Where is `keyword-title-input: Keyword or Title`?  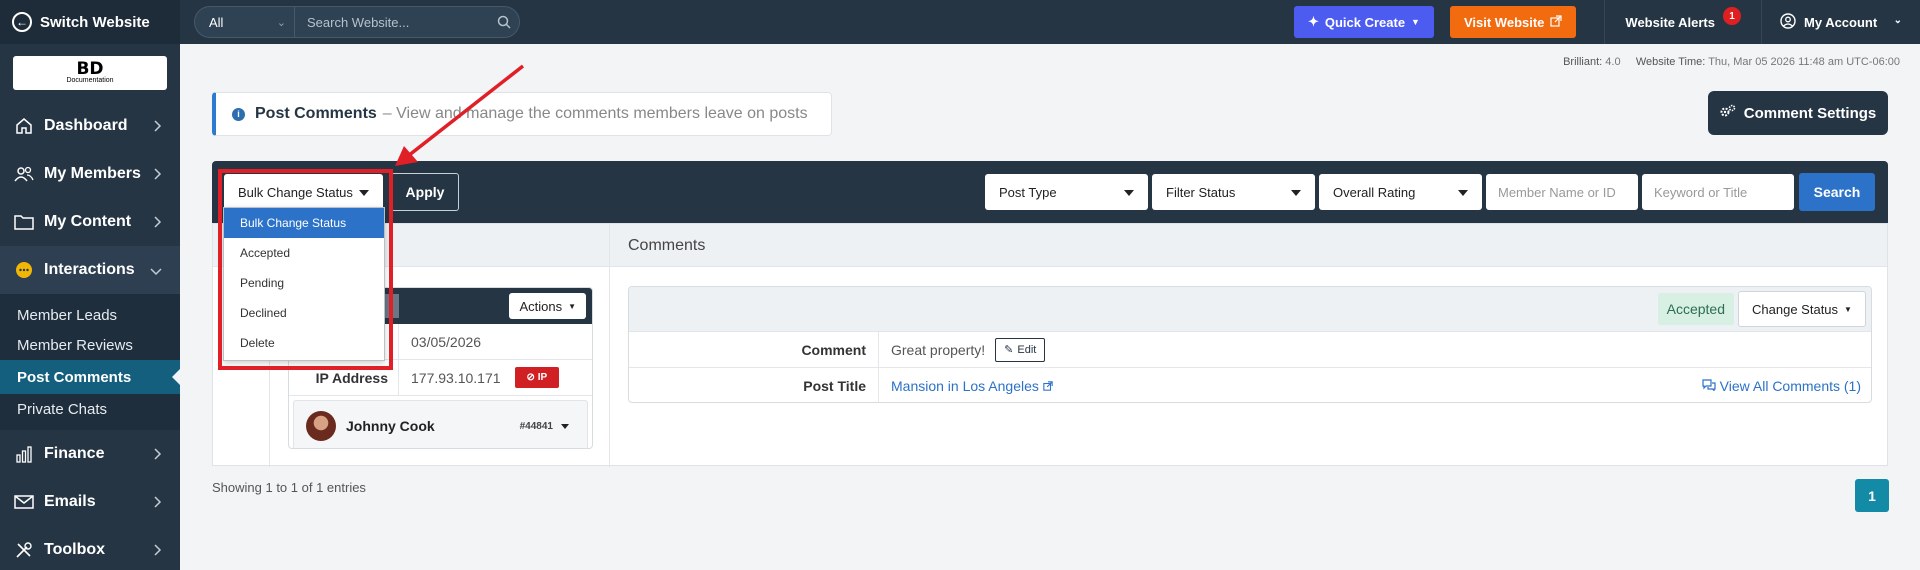
keyword-title-input: Keyword or Title is located at coordinates (1718, 192).